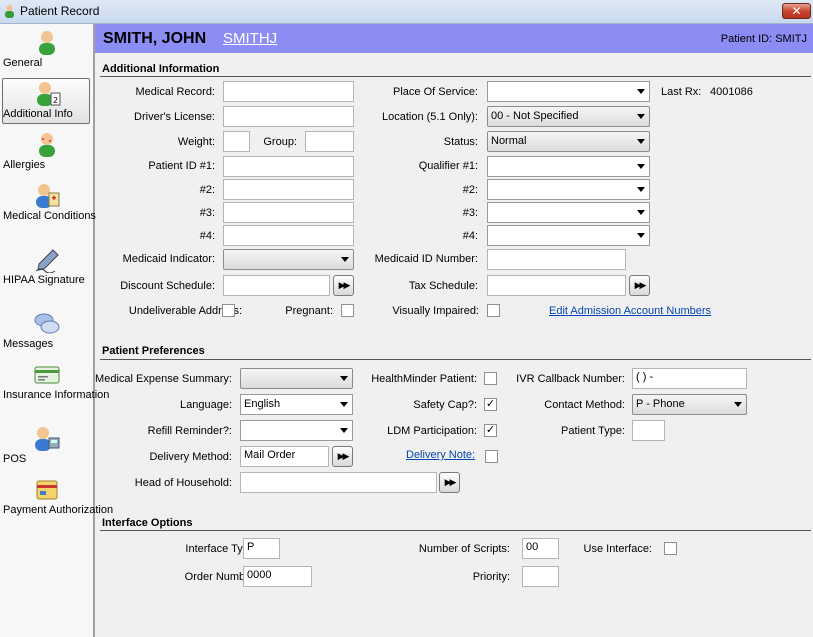  What do you see at coordinates (261, 548) in the screenshot?
I see `interface-type-input: P` at bounding box center [261, 548].